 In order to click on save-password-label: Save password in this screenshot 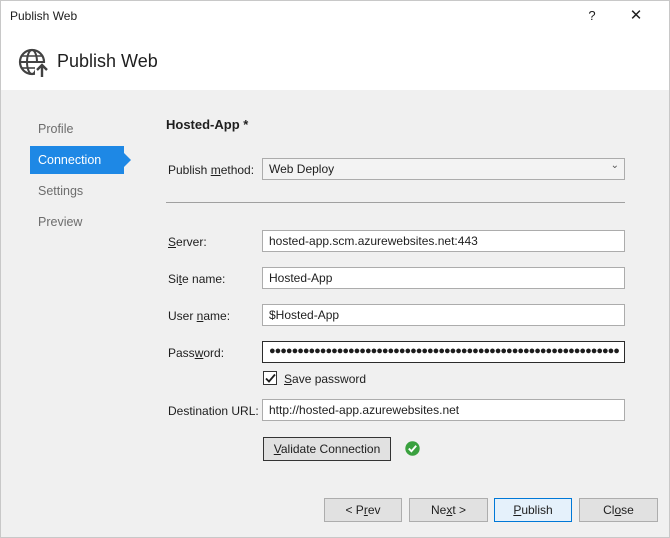, I will do `click(325, 379)`.